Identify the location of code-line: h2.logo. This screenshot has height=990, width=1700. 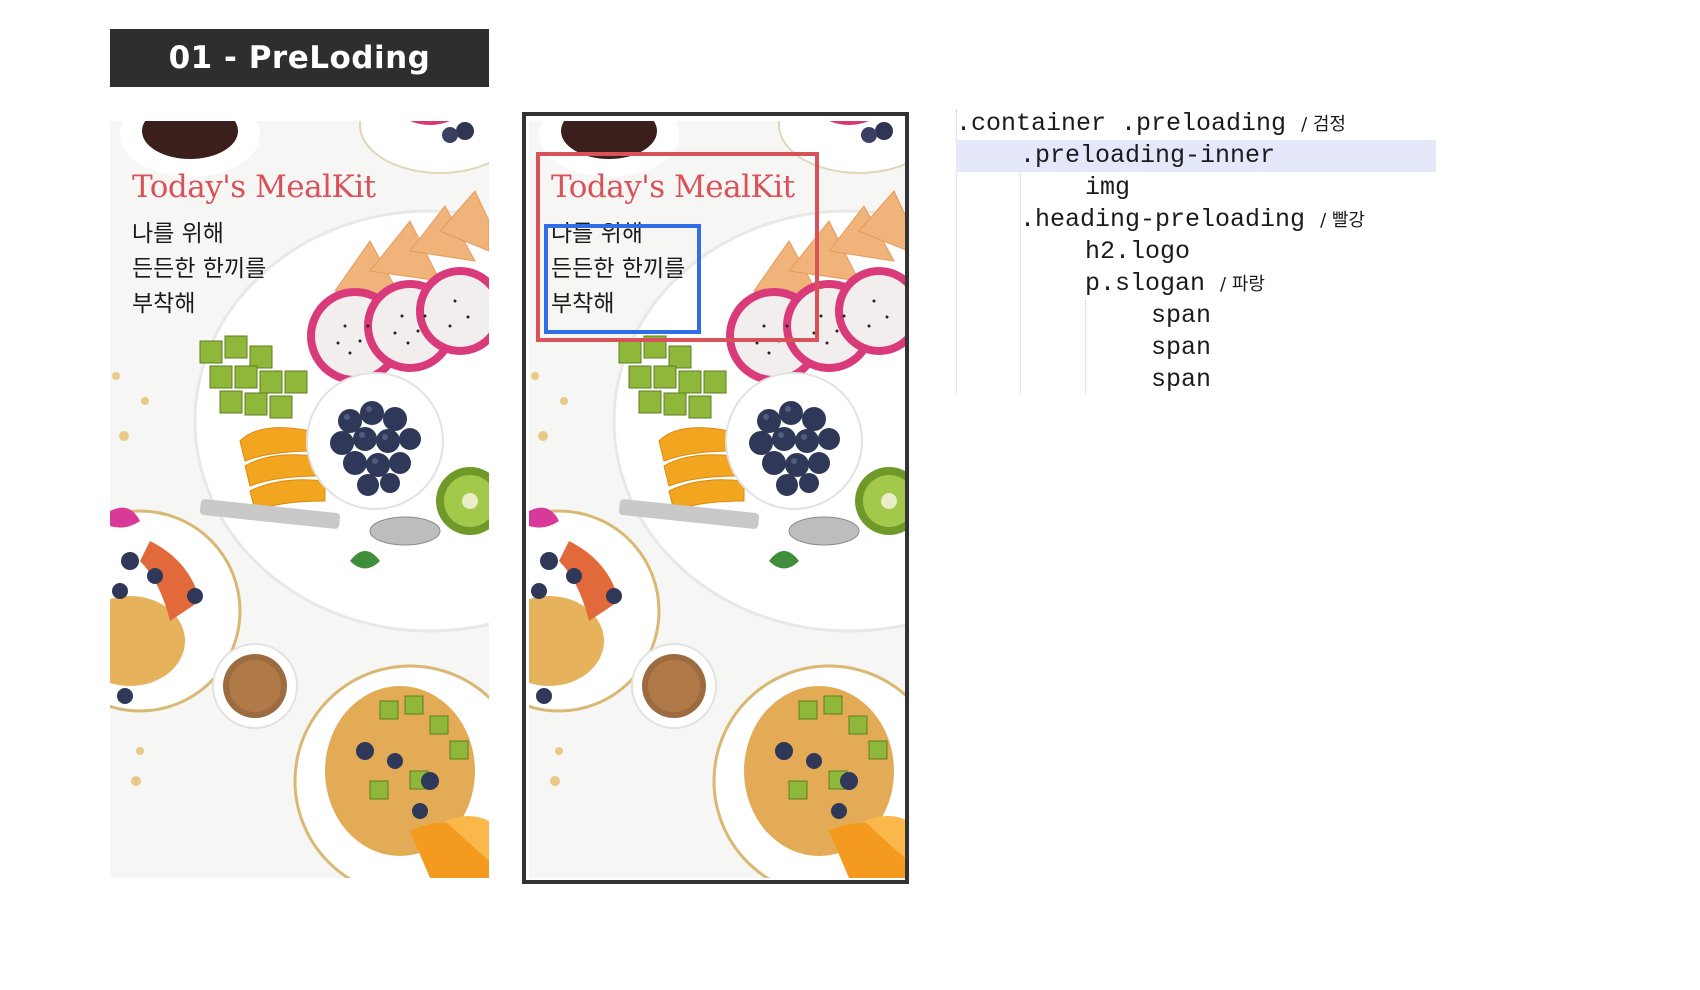
(1137, 252).